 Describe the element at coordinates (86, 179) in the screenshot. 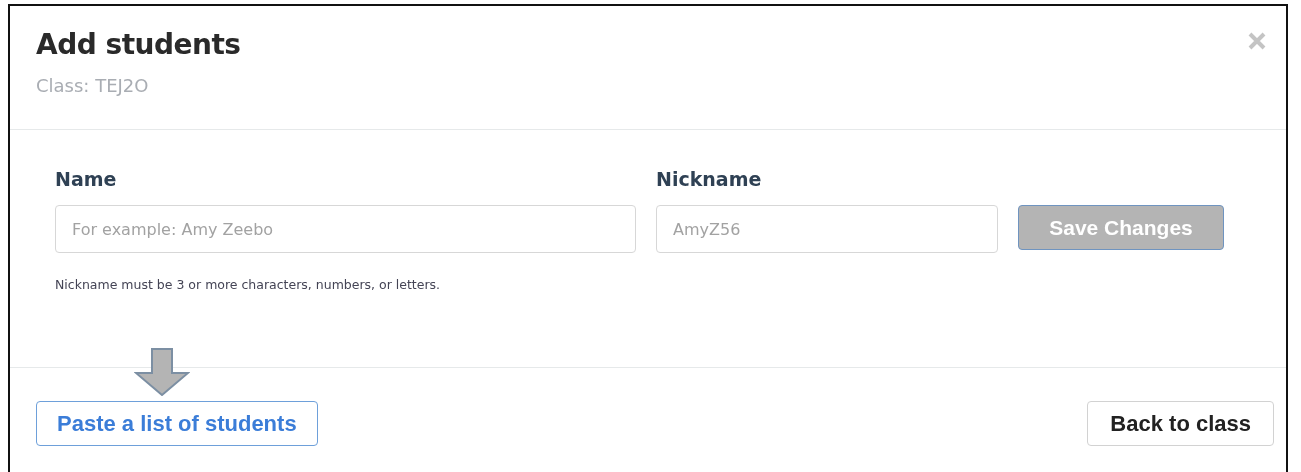

I see `field-label: Name` at that location.